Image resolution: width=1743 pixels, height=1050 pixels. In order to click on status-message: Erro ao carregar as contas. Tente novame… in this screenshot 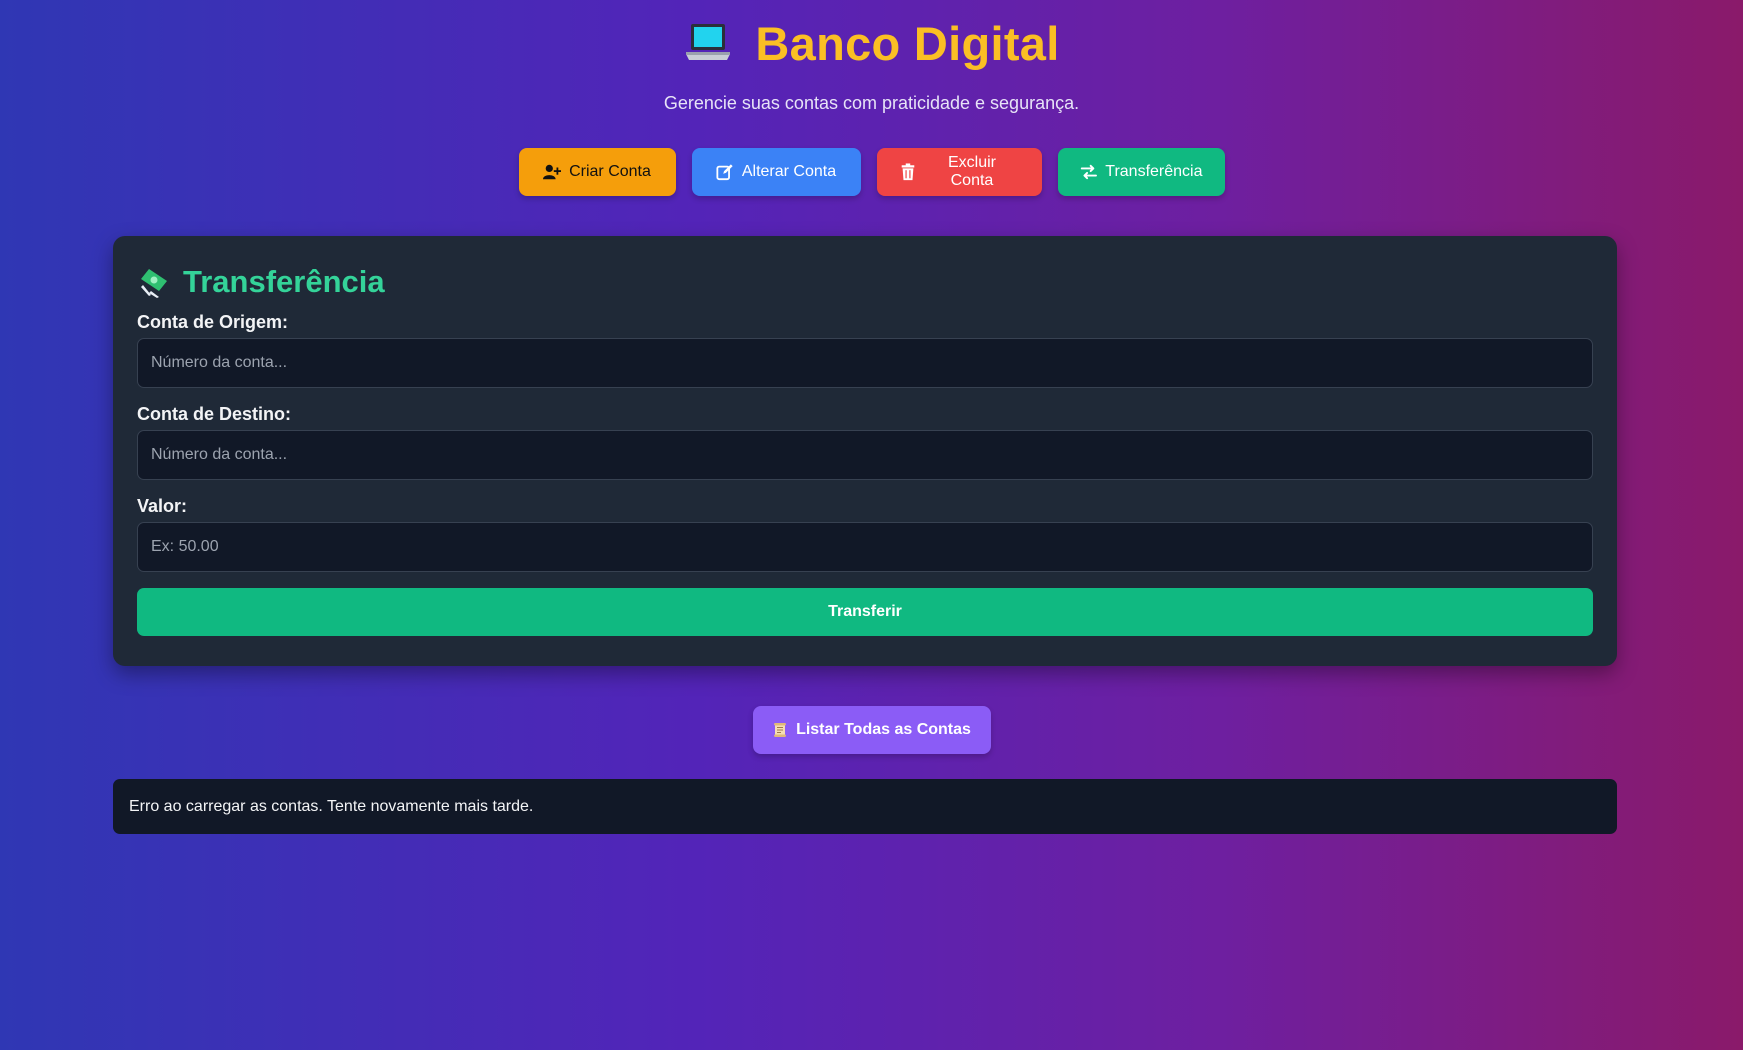, I will do `click(331, 806)`.